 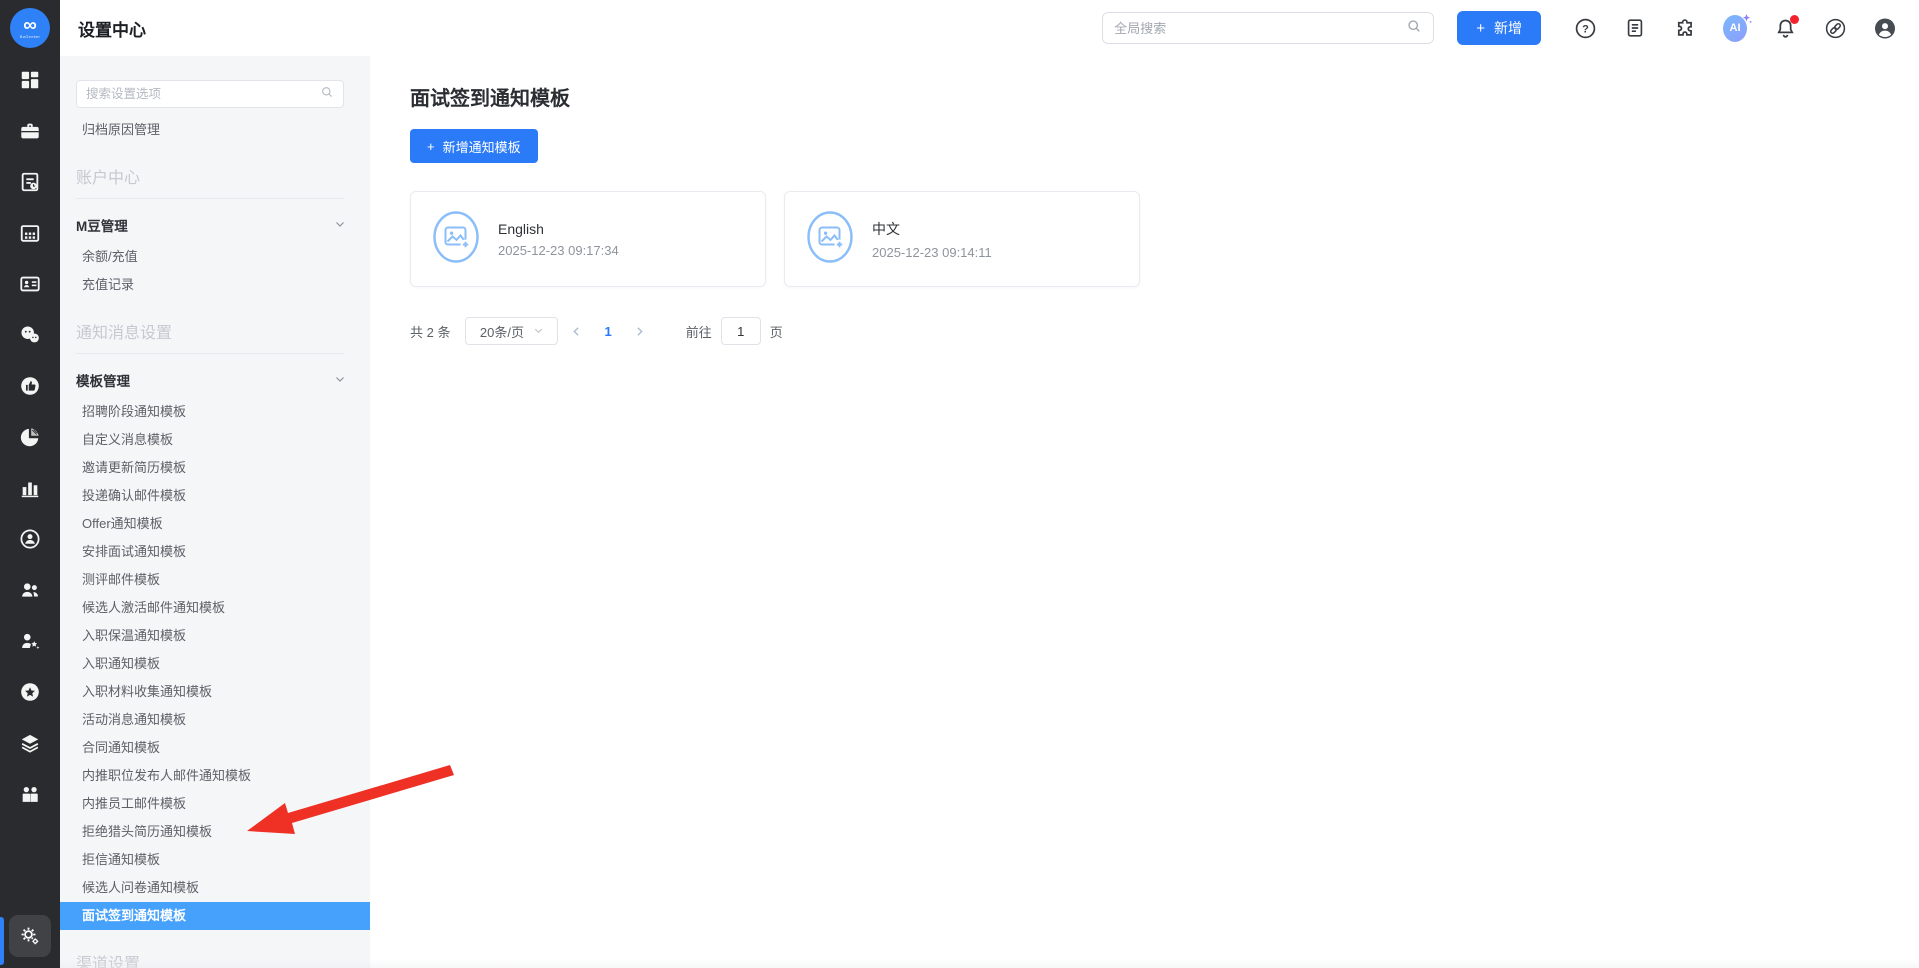 What do you see at coordinates (558, 250) in the screenshot?
I see `card-timestamp: 2025-12-23 09:17:34` at bounding box center [558, 250].